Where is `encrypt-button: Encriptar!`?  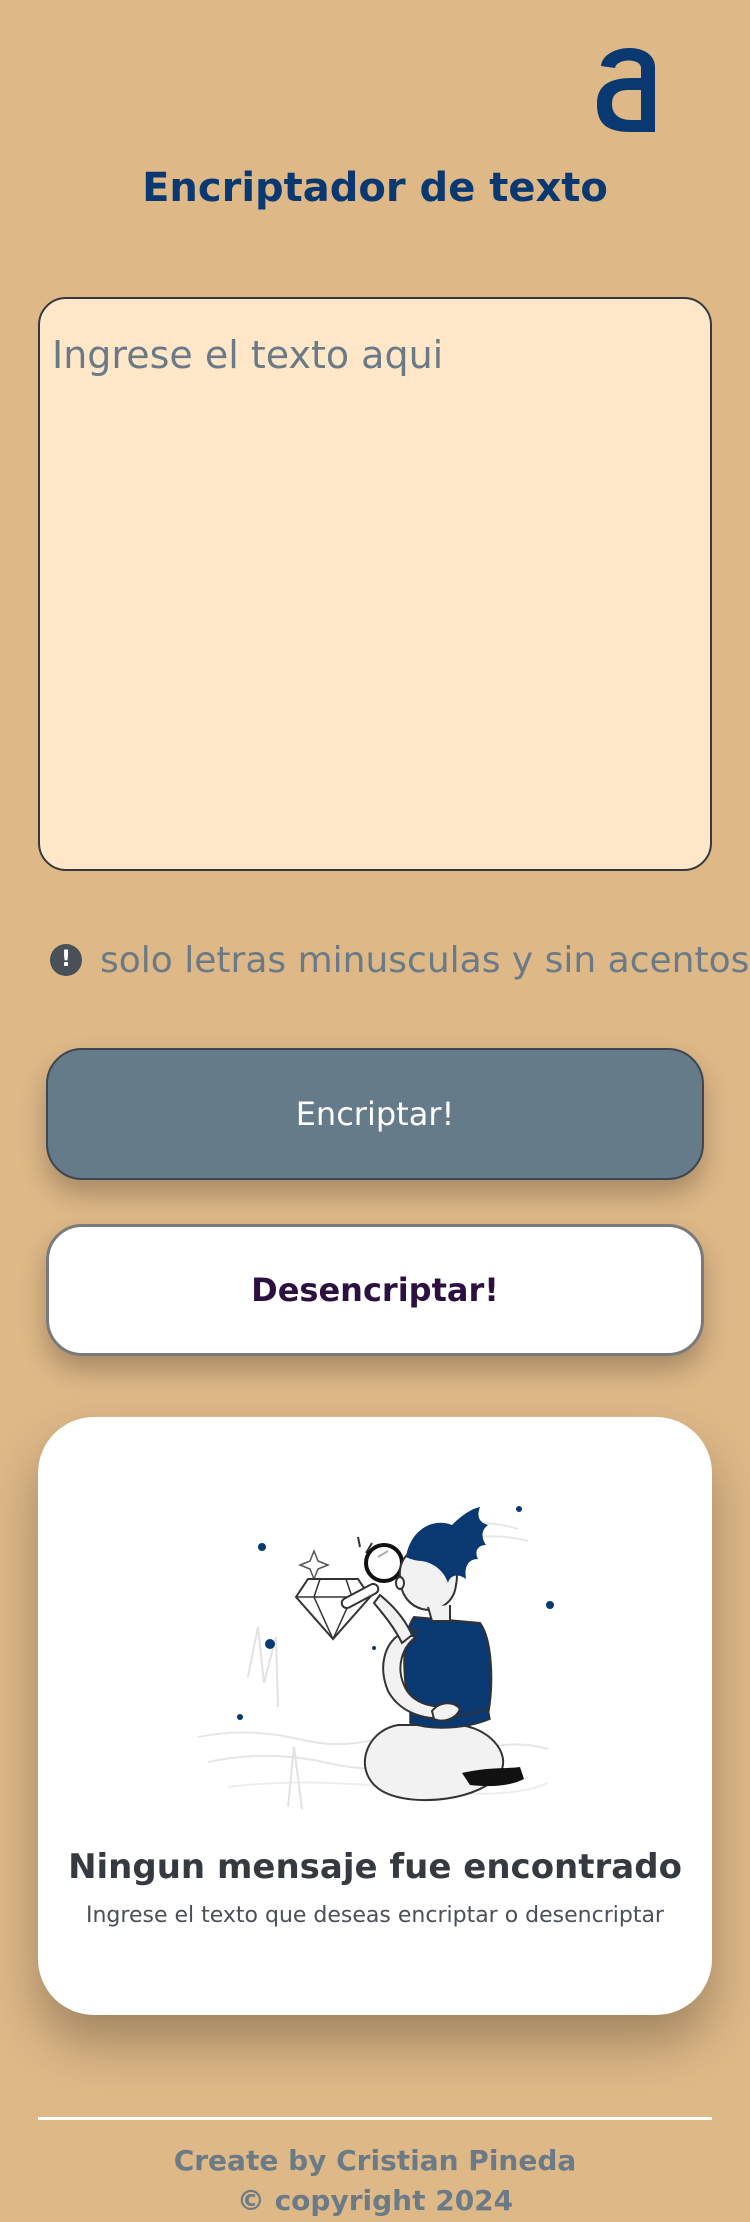 encrypt-button: Encriptar! is located at coordinates (375, 1114).